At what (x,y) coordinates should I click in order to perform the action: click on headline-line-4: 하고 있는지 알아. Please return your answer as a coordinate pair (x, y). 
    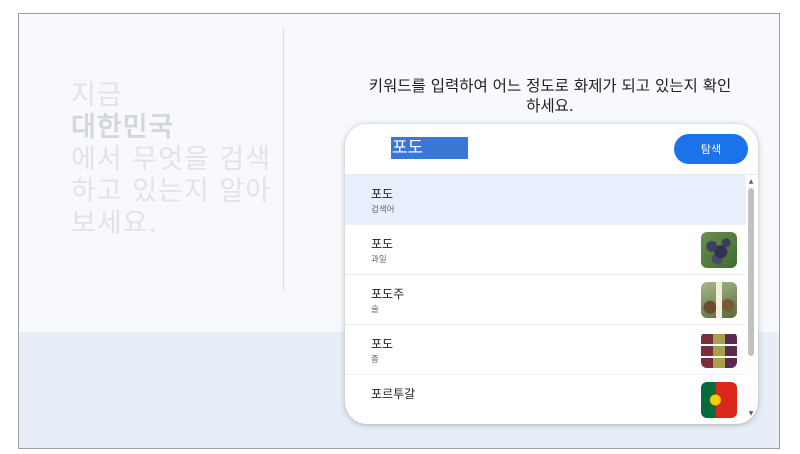
    Looking at the image, I should click on (171, 191).